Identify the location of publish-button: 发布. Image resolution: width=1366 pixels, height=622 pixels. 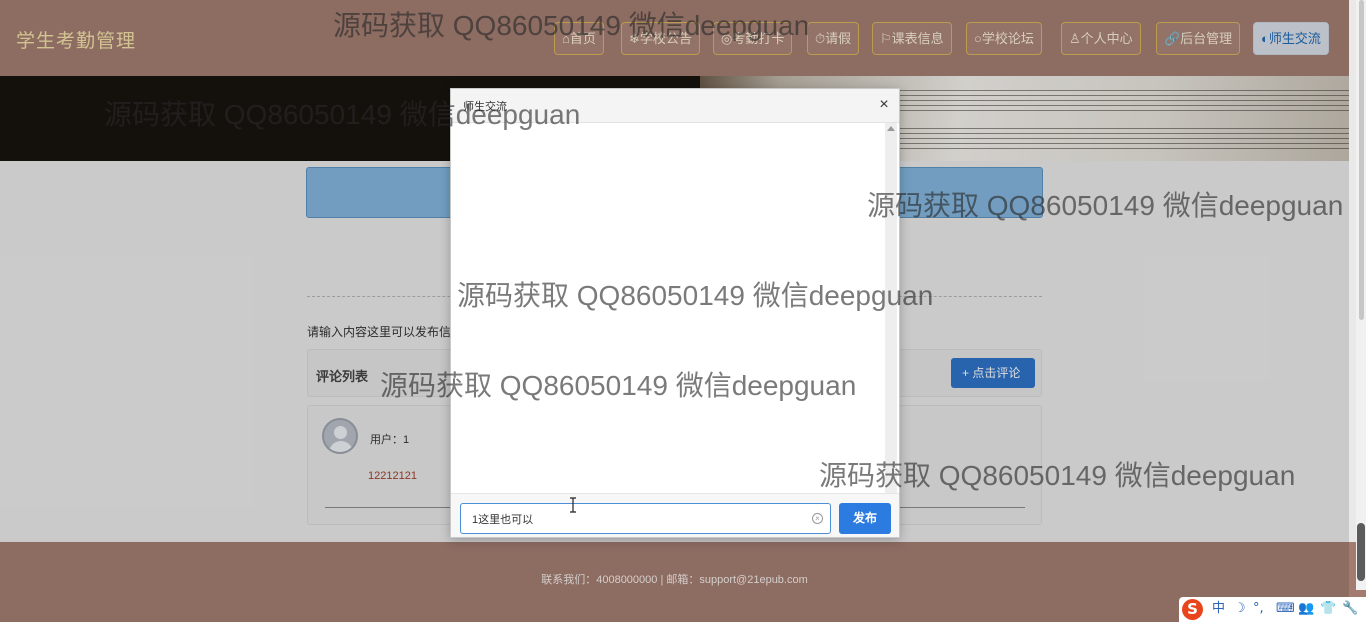
(865, 518).